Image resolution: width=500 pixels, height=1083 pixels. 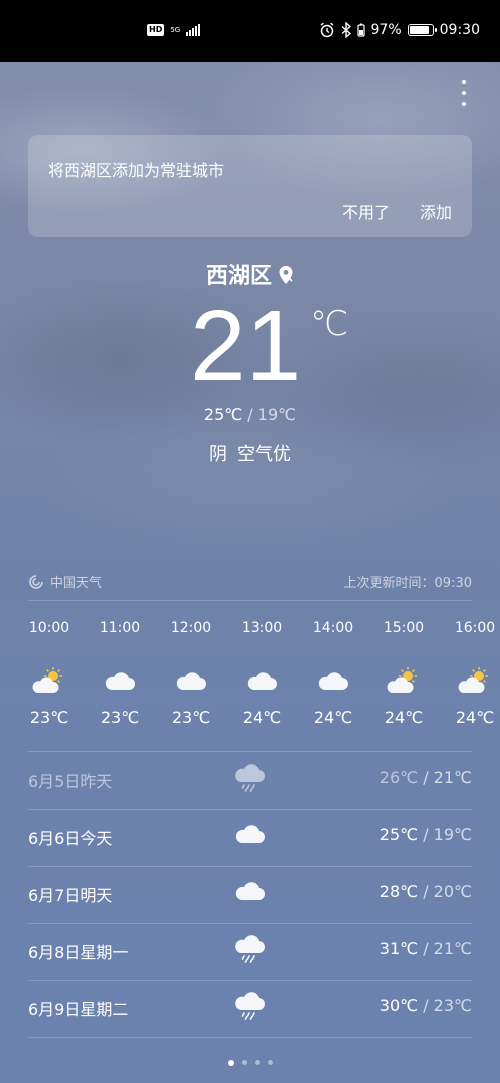 What do you see at coordinates (386, 30) in the screenshot?
I see `battery-percent: 97%` at bounding box center [386, 30].